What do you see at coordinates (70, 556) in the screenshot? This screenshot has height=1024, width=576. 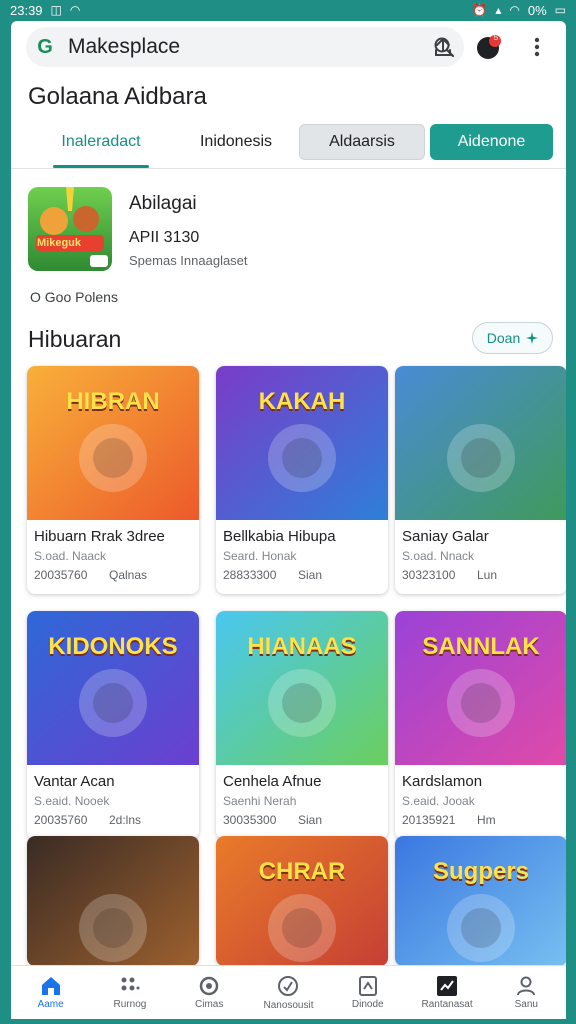 I see `app-card-developer: S.oad. Naack` at bounding box center [70, 556].